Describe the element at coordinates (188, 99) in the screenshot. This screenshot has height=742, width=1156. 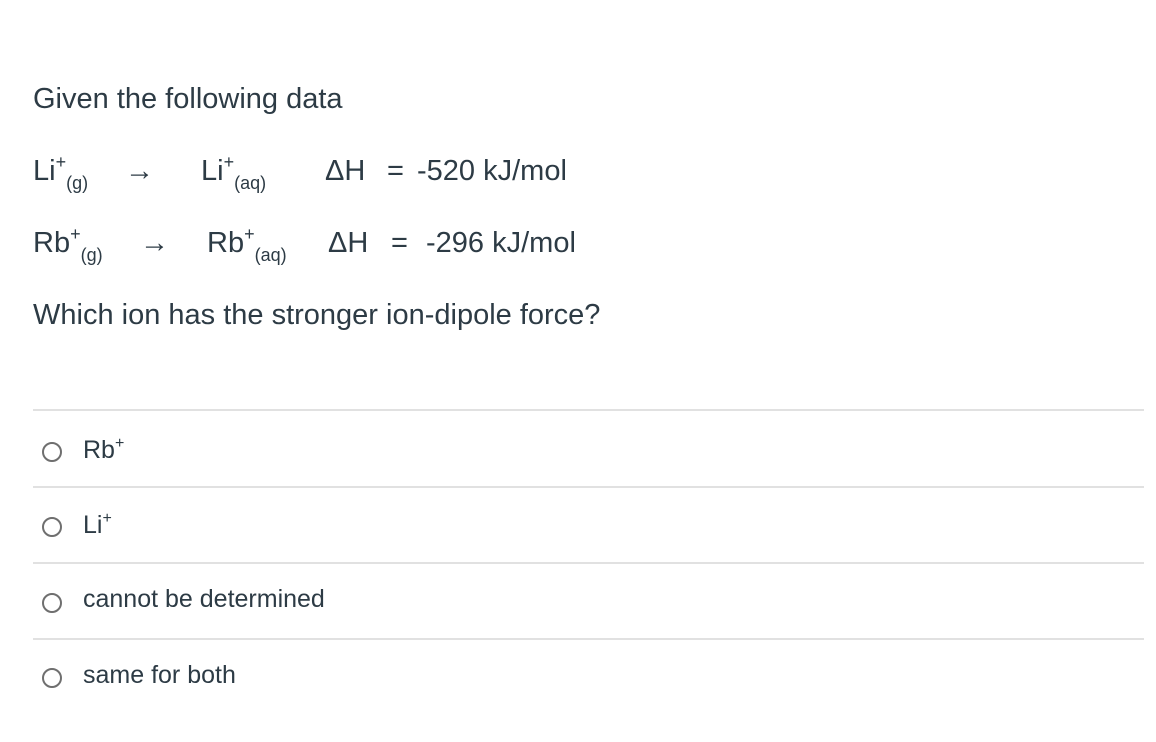
I see `question-intro: Given the following data` at that location.